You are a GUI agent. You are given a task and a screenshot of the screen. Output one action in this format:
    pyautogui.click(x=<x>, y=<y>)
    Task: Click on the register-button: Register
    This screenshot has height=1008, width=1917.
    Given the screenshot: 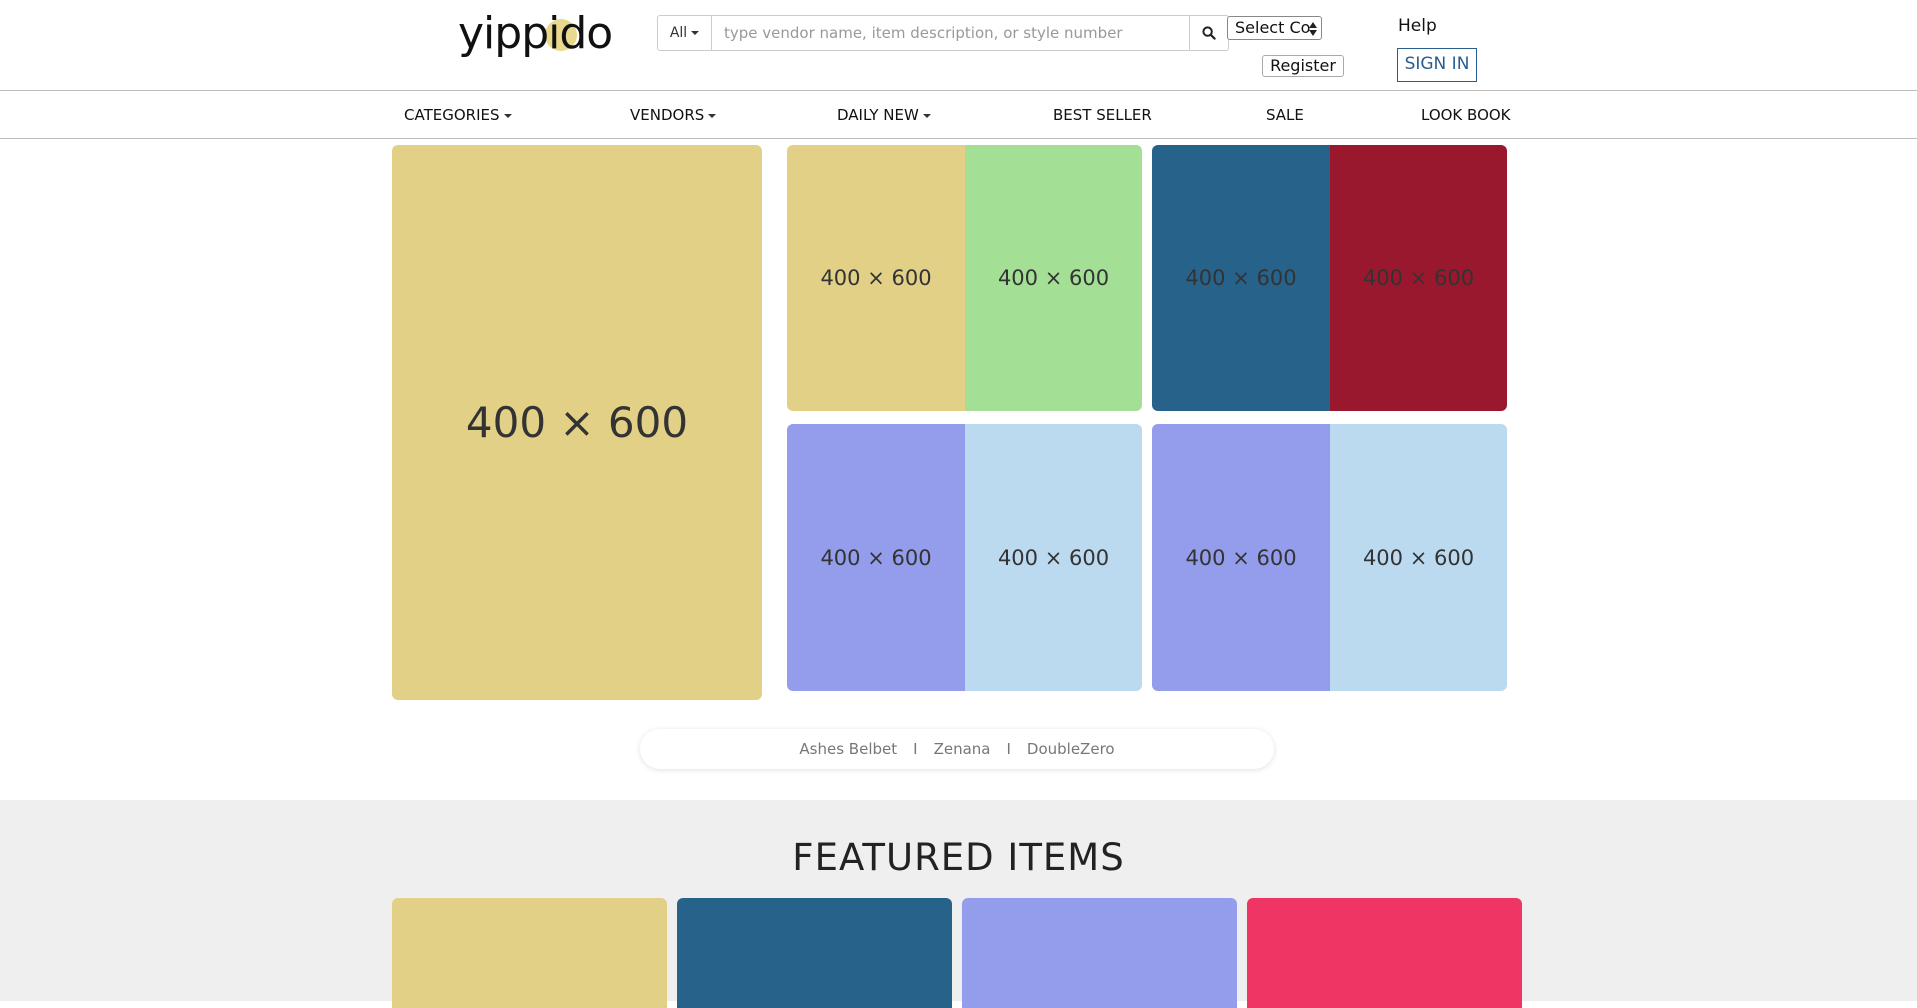 What is the action you would take?
    pyautogui.click(x=1303, y=66)
    